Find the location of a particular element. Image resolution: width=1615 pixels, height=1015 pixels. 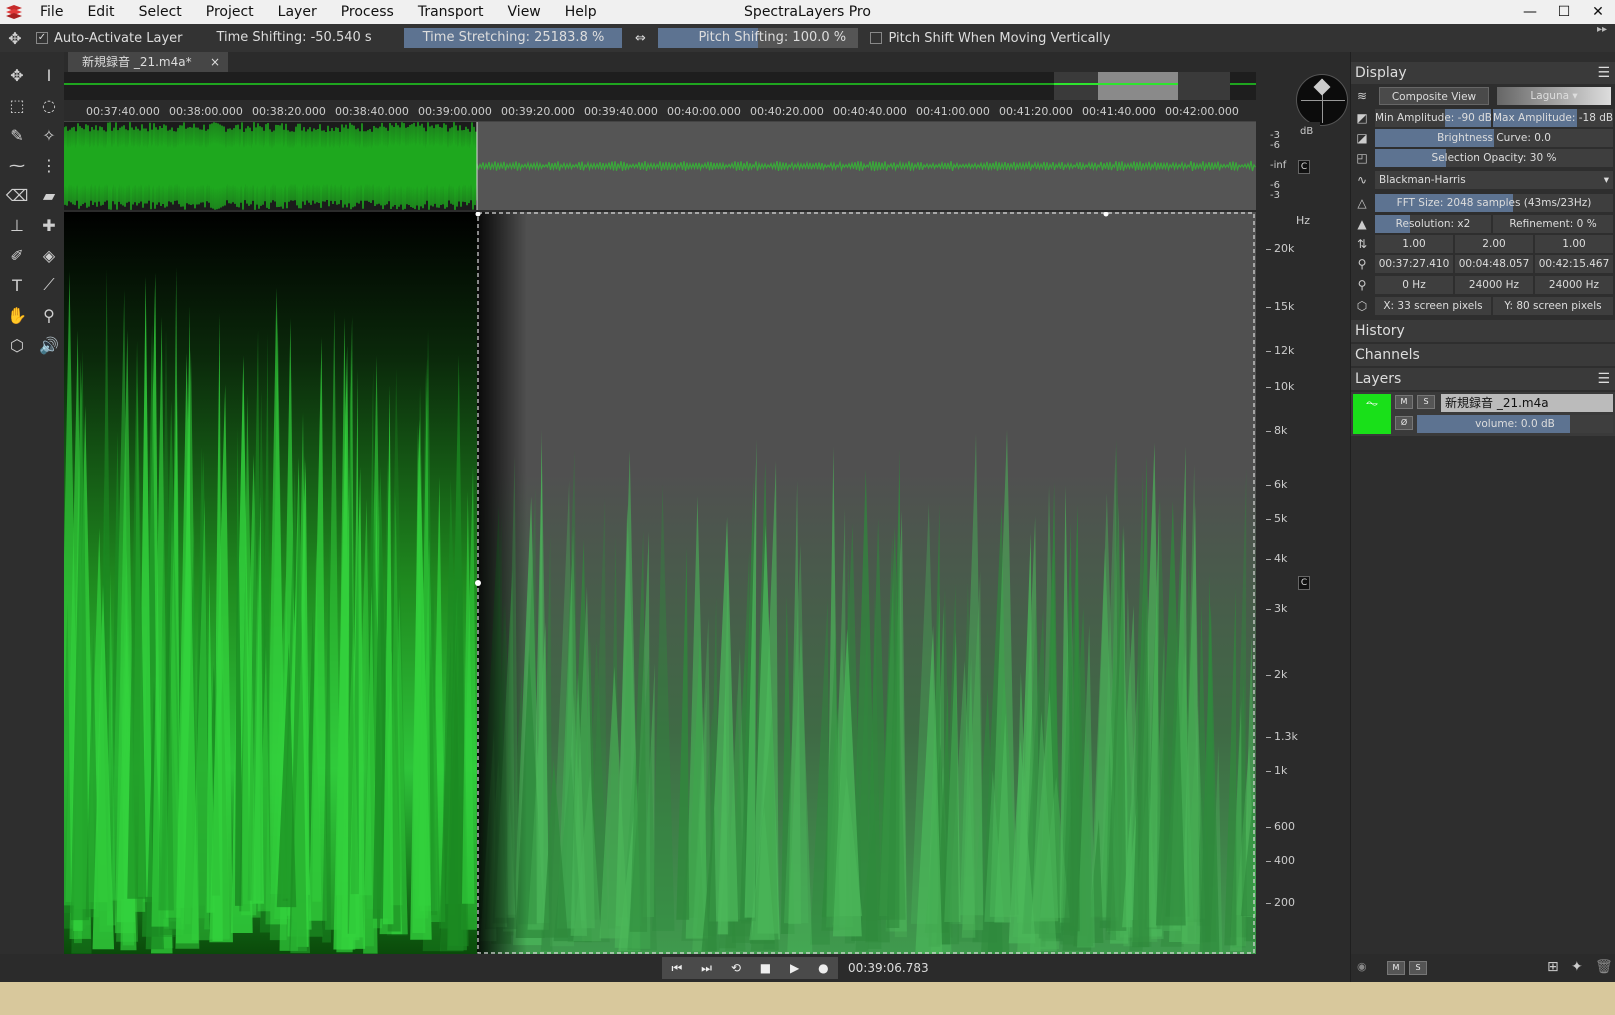

zoom-tool-button: ⚲ is located at coordinates (49, 315).